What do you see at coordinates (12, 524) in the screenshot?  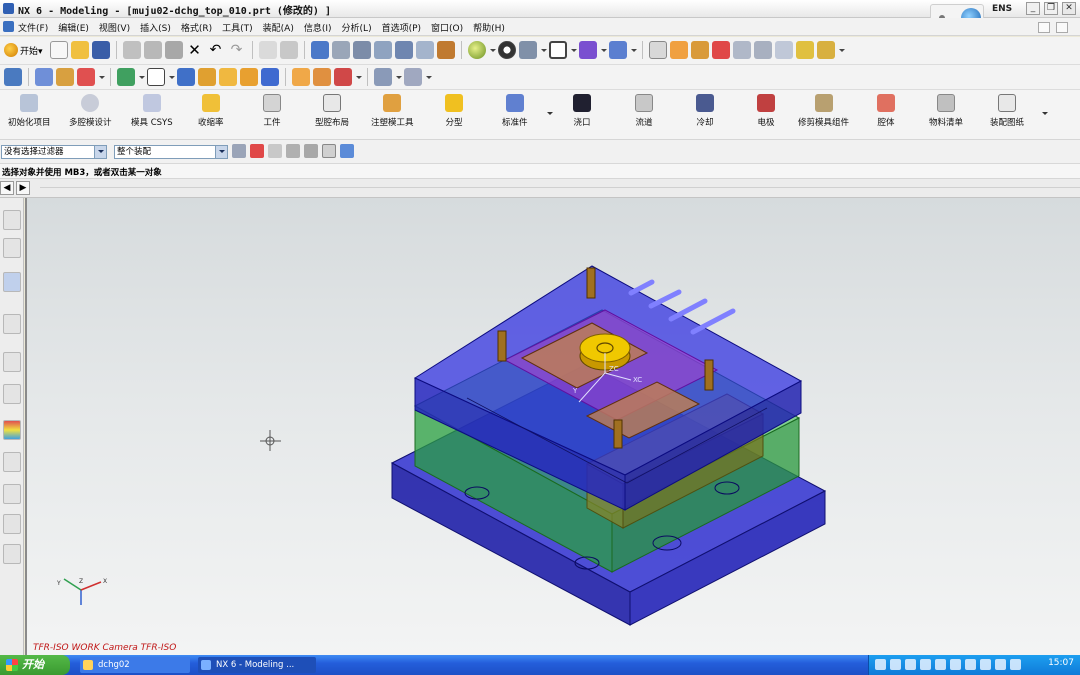 I see `system-scenes-tab-icon` at bounding box center [12, 524].